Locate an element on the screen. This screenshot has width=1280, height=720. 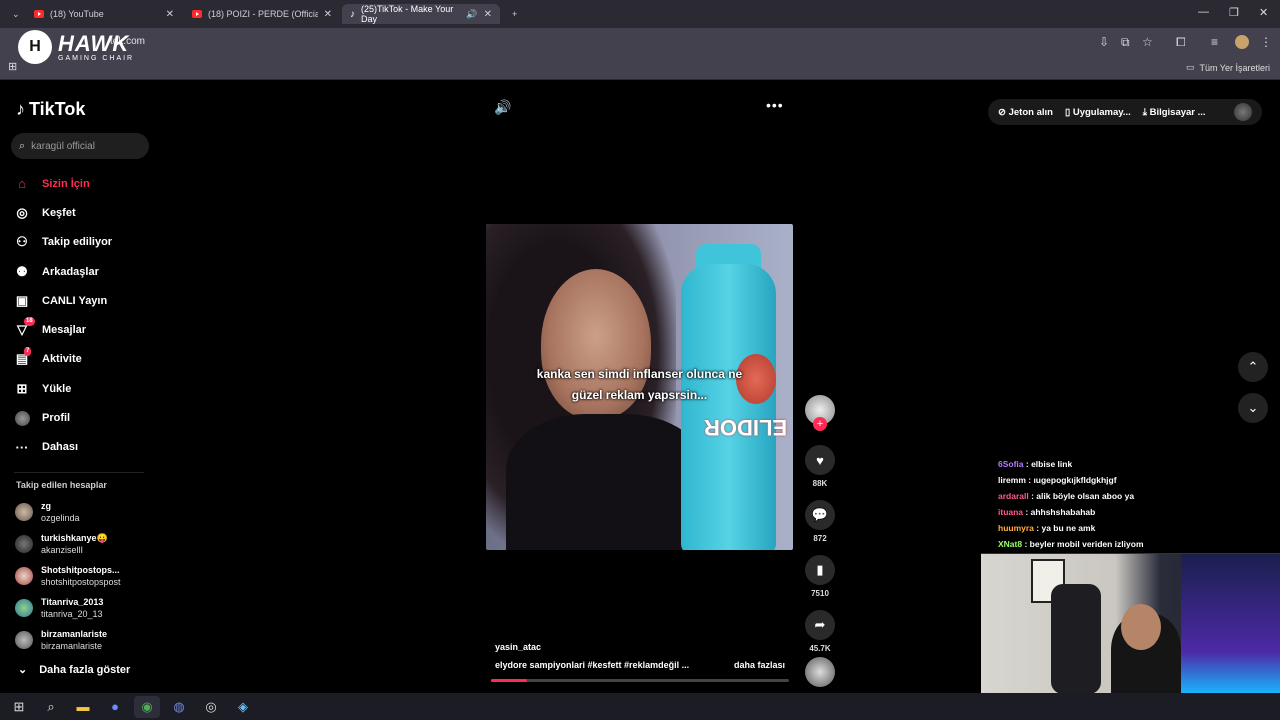
share-count: 45.7K is located at coordinates (820, 648).